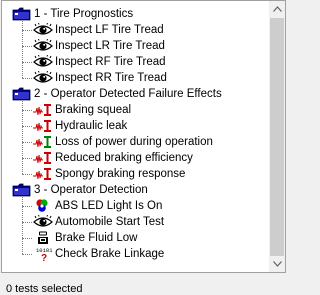 Image resolution: width=320 pixels, height=295 pixels. What do you see at coordinates (120, 174) in the screenshot?
I see `tree-item-label: Spongy braking response` at bounding box center [120, 174].